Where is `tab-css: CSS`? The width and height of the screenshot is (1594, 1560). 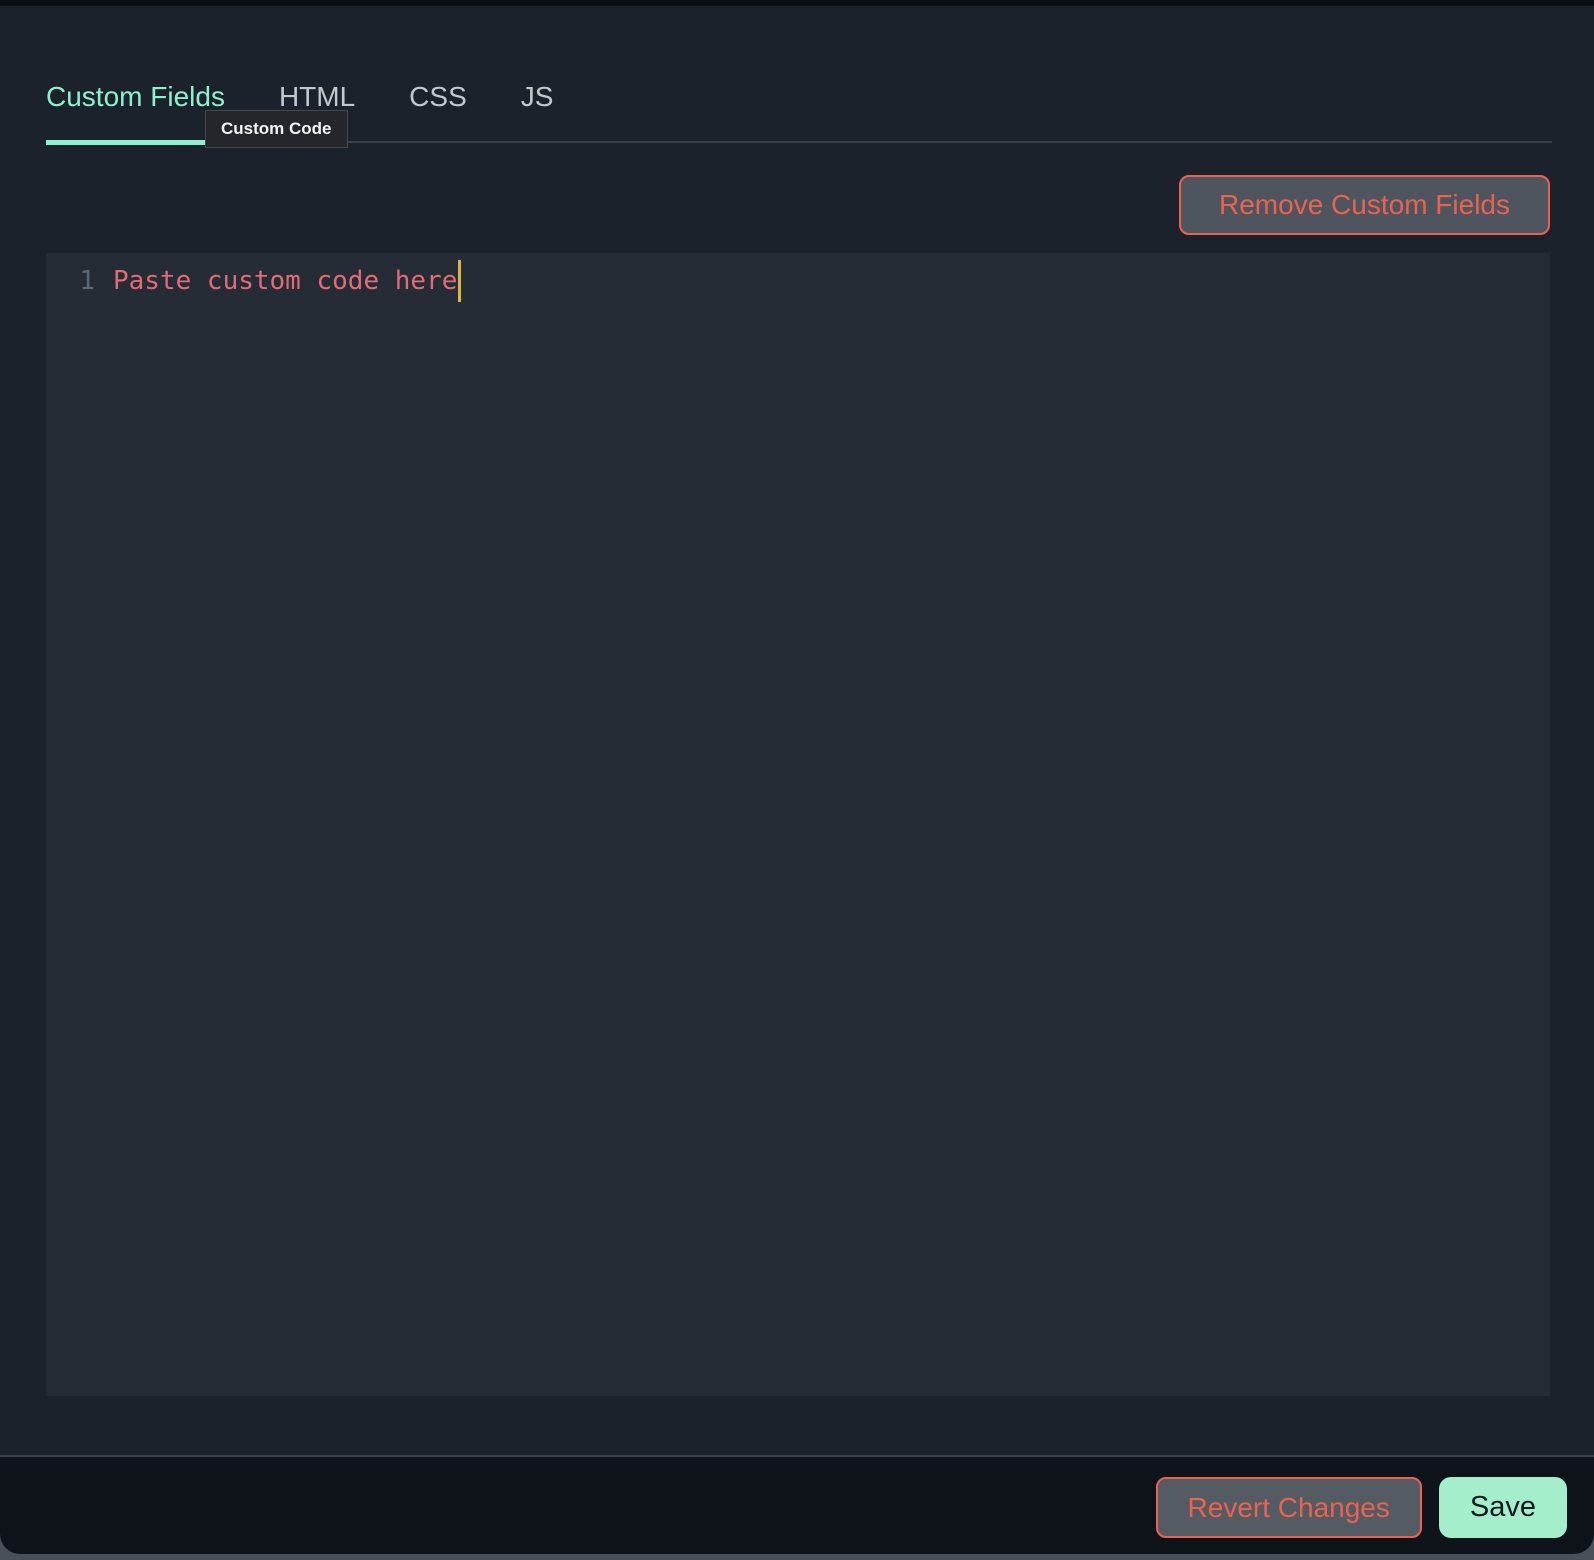
tab-css: CSS is located at coordinates (438, 110).